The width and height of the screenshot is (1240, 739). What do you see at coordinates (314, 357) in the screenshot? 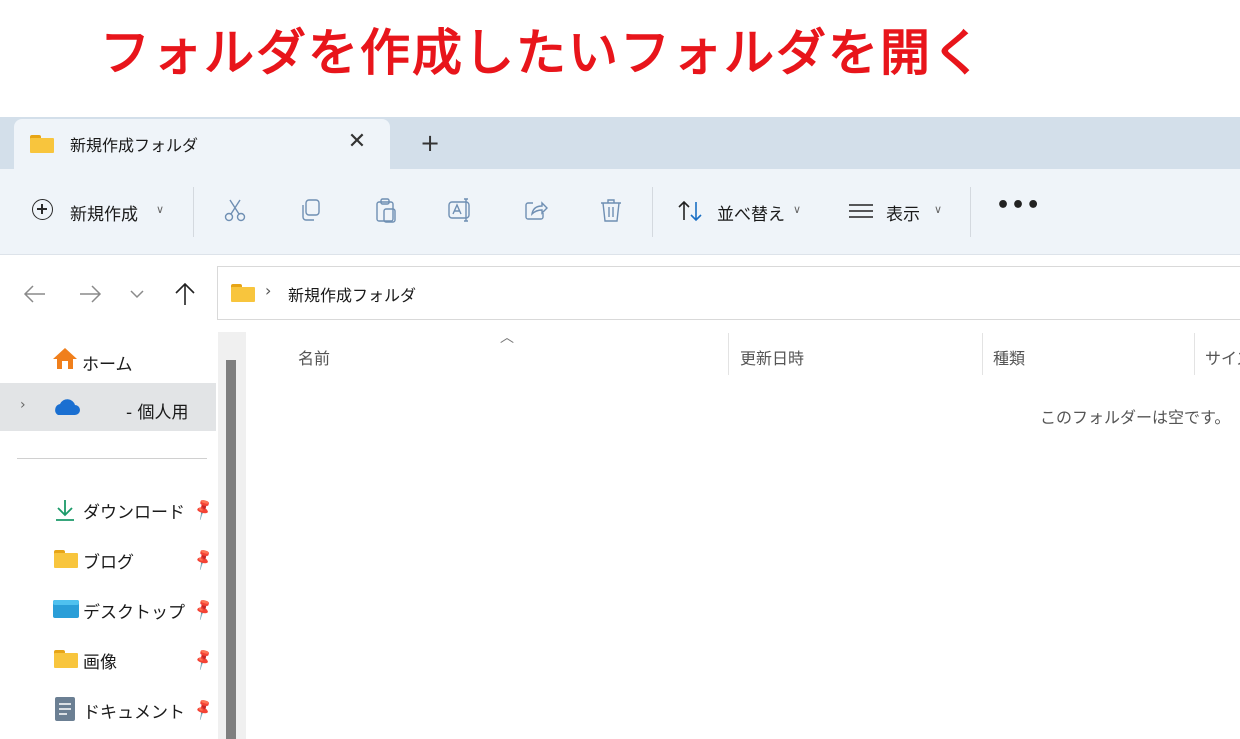
I see `column-header-name: 名前` at bounding box center [314, 357].